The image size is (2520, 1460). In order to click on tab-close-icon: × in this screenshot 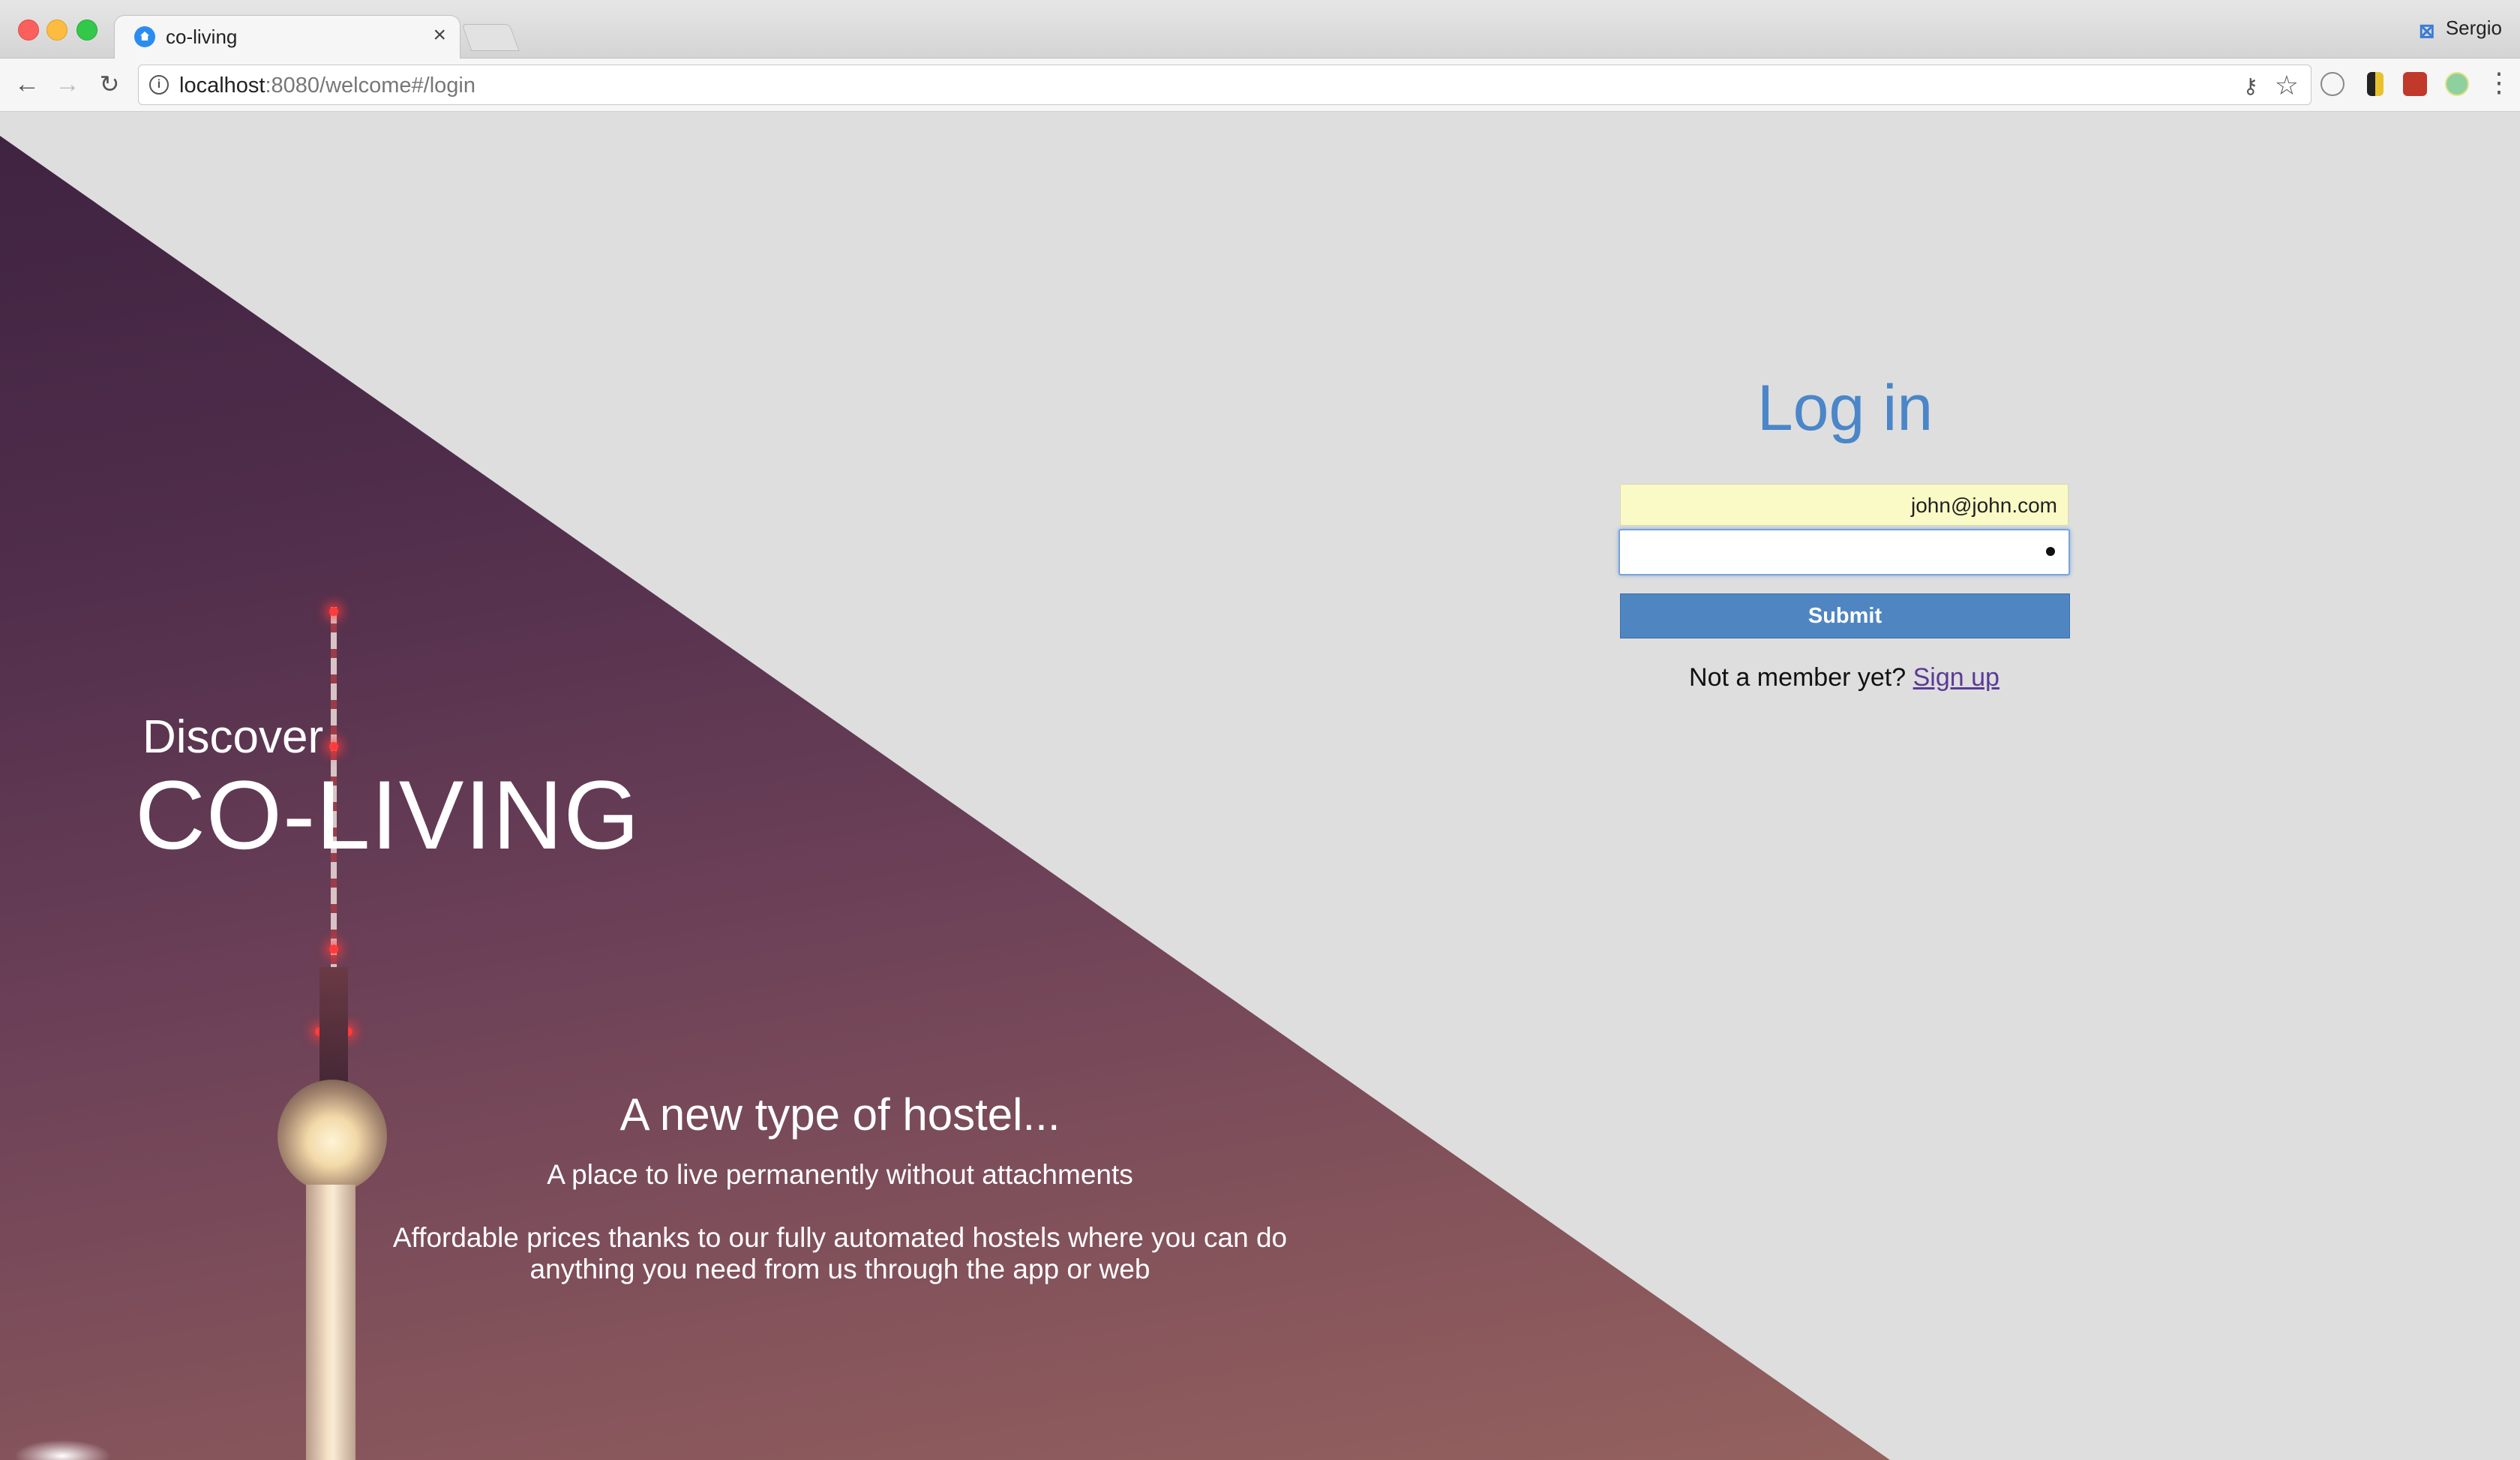, I will do `click(439, 35)`.